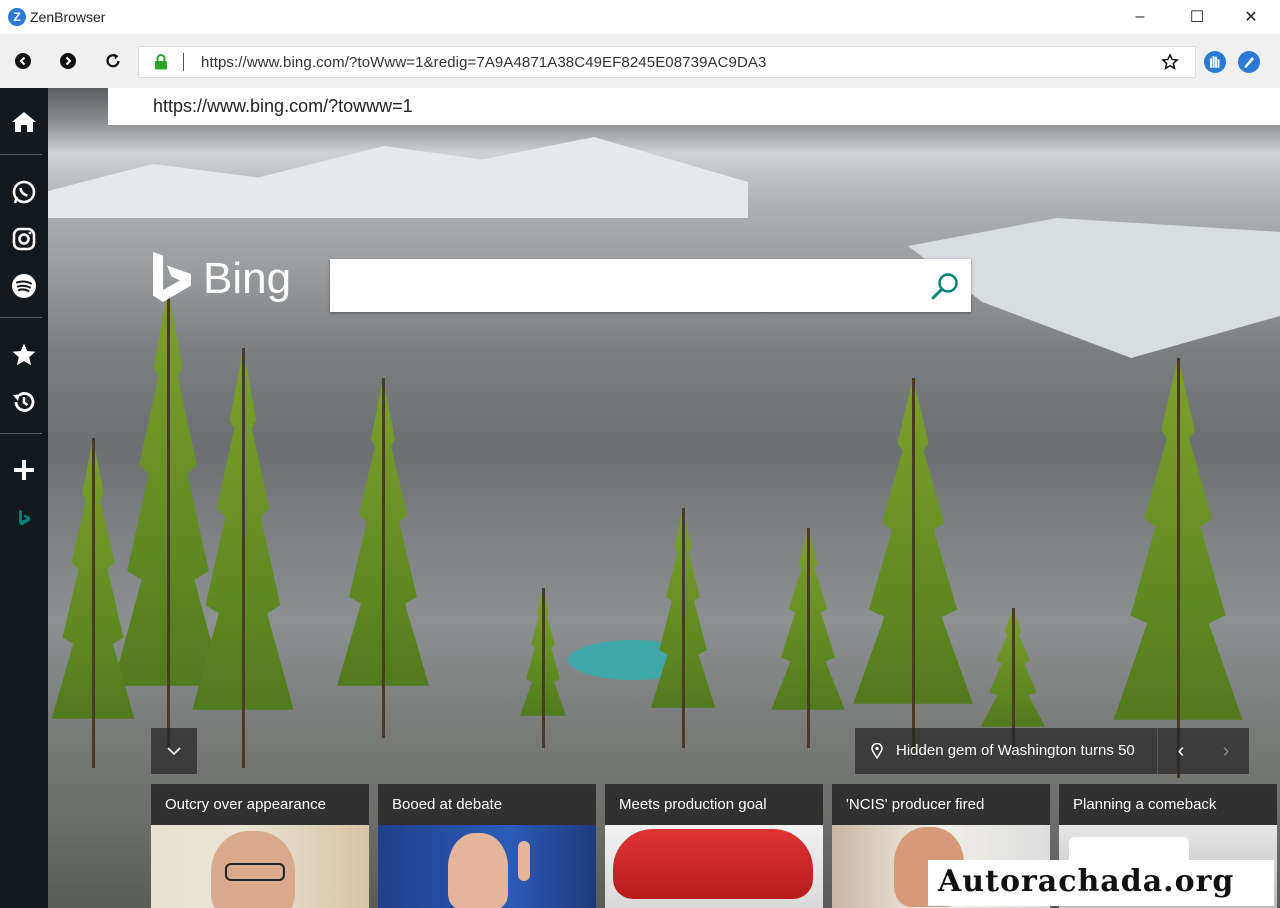 The width and height of the screenshot is (1280, 908). I want to click on news-card-title: Planning a comeback, so click(1168, 804).